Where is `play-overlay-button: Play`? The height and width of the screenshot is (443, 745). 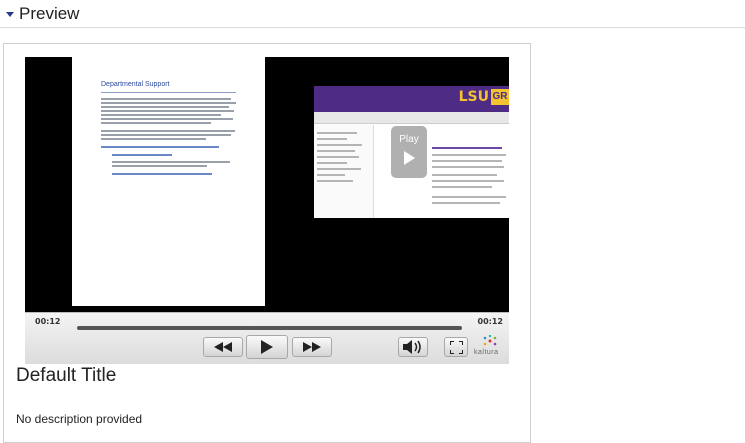 play-overlay-button: Play is located at coordinates (409, 152).